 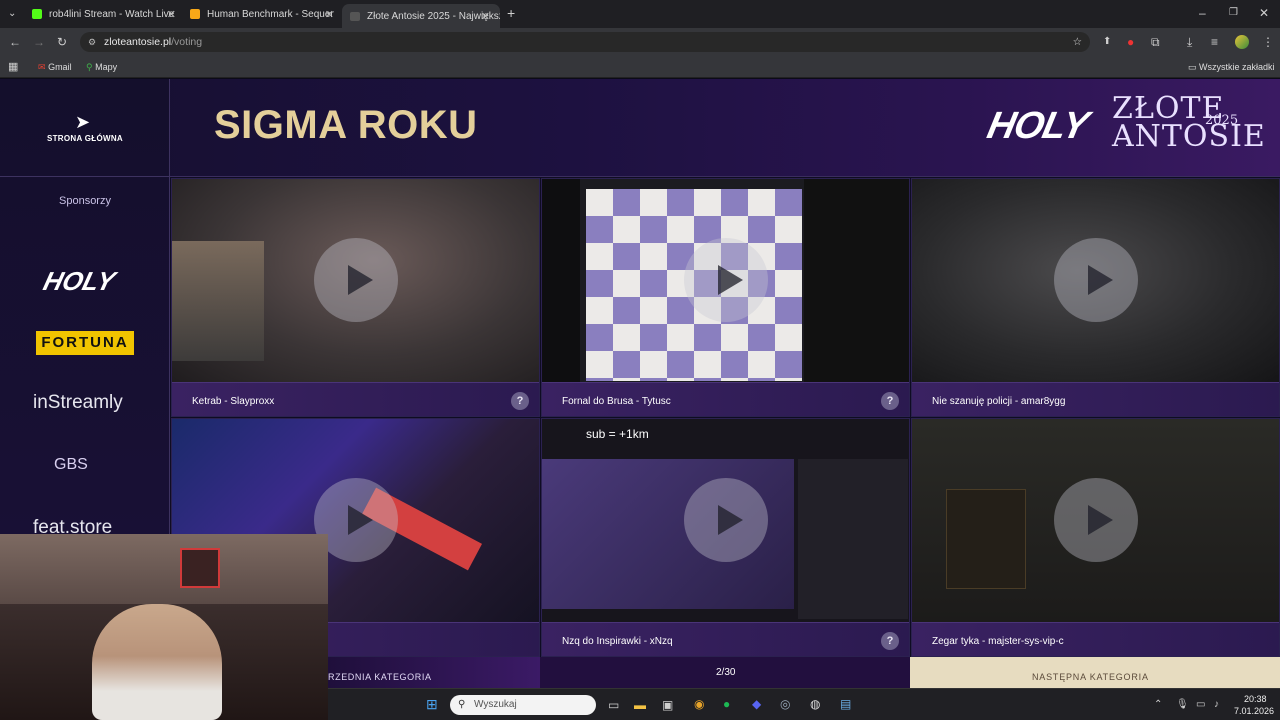 What do you see at coordinates (79, 281) in the screenshot?
I see `sponsor-holy: HOLY` at bounding box center [79, 281].